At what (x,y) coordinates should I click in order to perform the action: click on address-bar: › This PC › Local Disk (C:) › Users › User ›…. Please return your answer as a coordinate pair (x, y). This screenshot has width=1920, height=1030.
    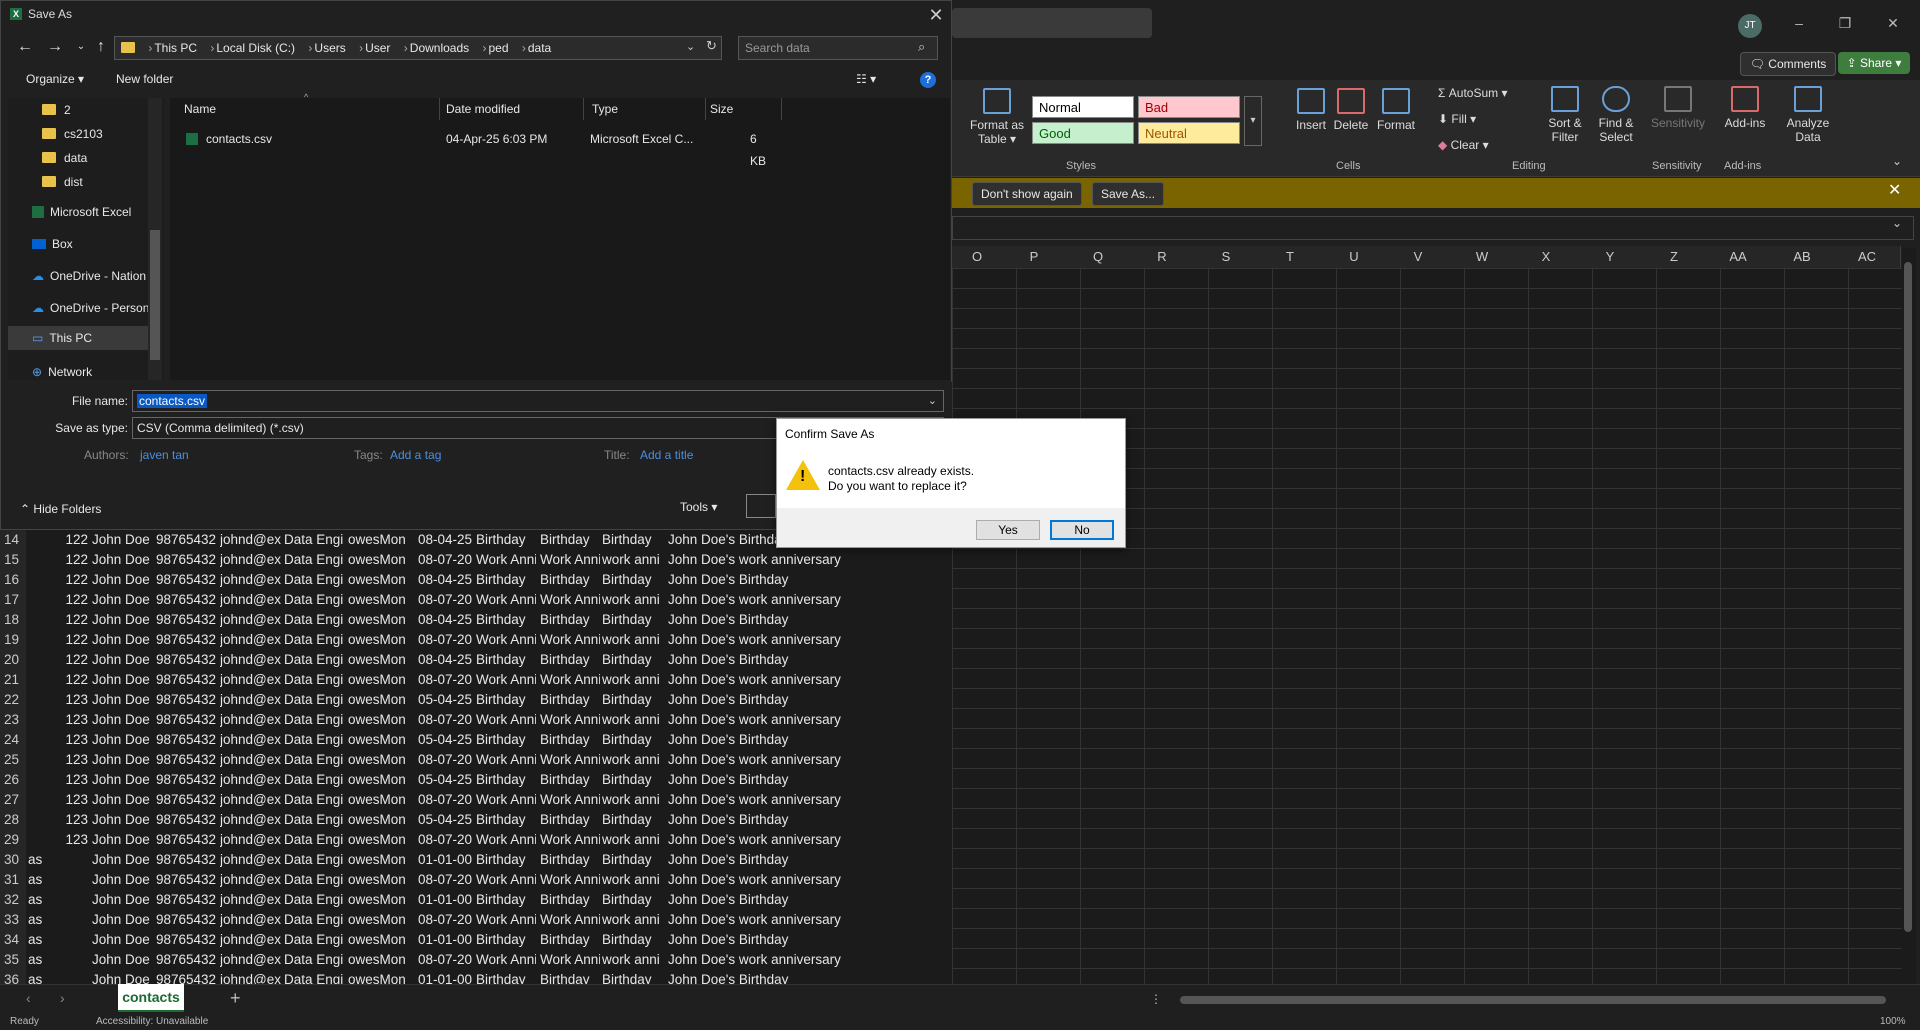
    Looking at the image, I should click on (418, 48).